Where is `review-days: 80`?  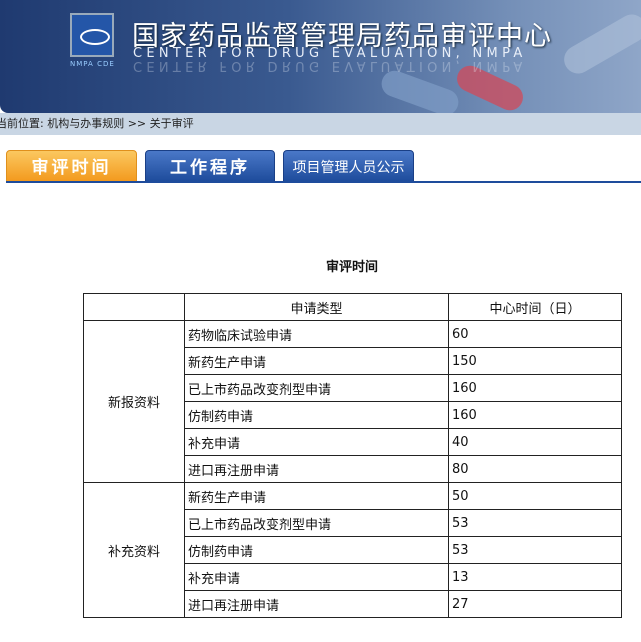
review-days: 80 is located at coordinates (535, 469).